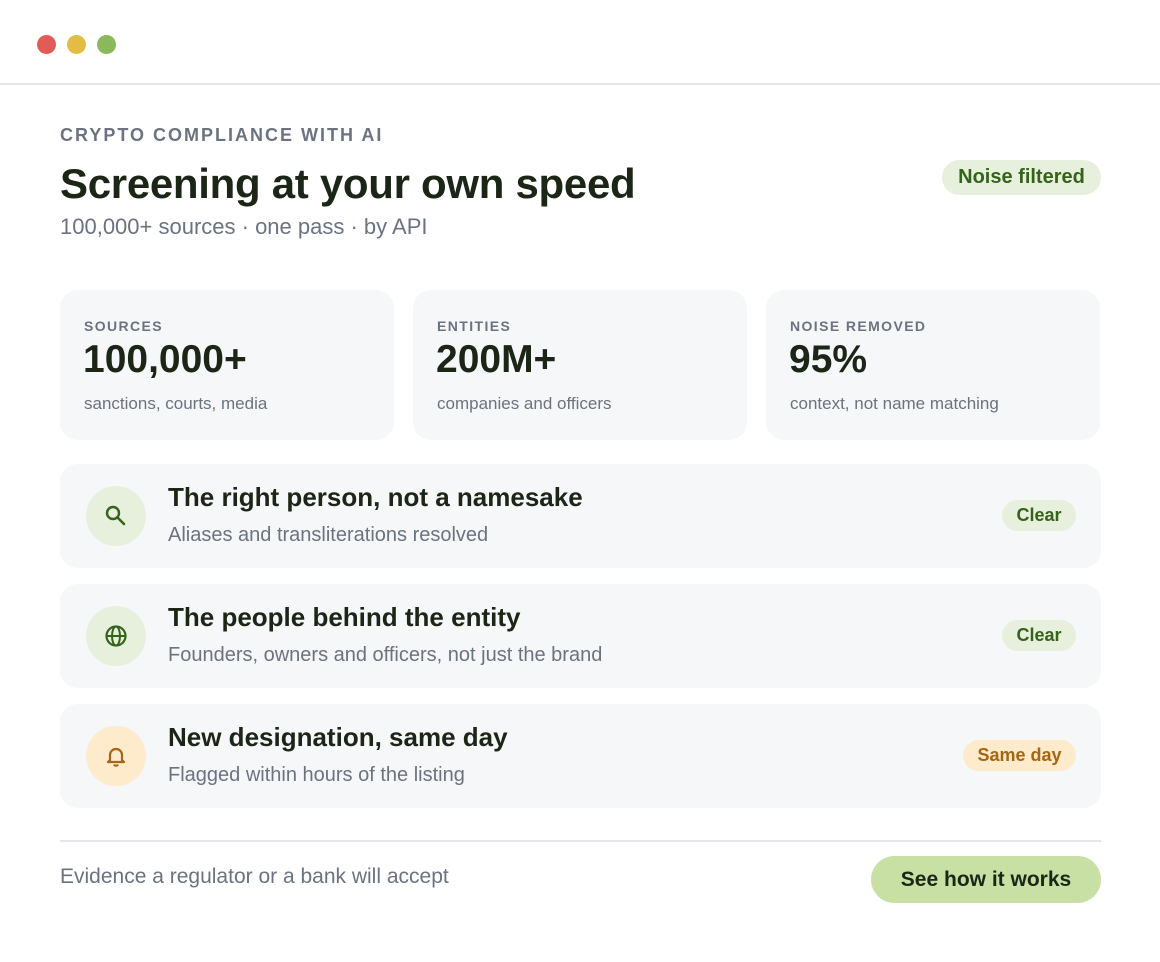 The height and width of the screenshot is (962, 1160). I want to click on see-how-it-works-button: See how it works, so click(986, 879).